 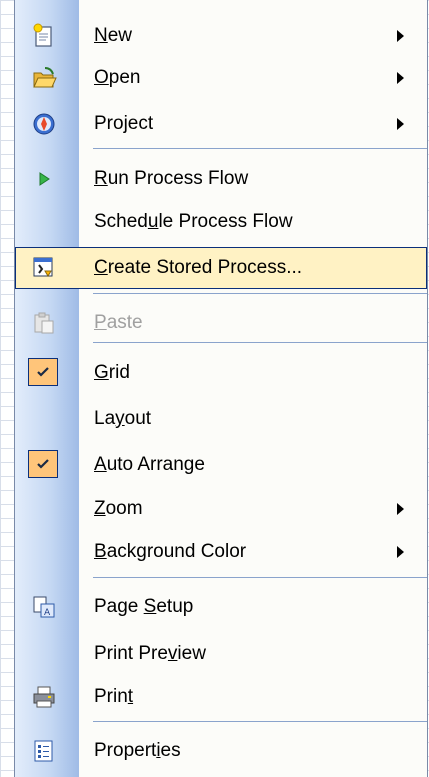 I want to click on properties-icon, so click(x=44, y=751).